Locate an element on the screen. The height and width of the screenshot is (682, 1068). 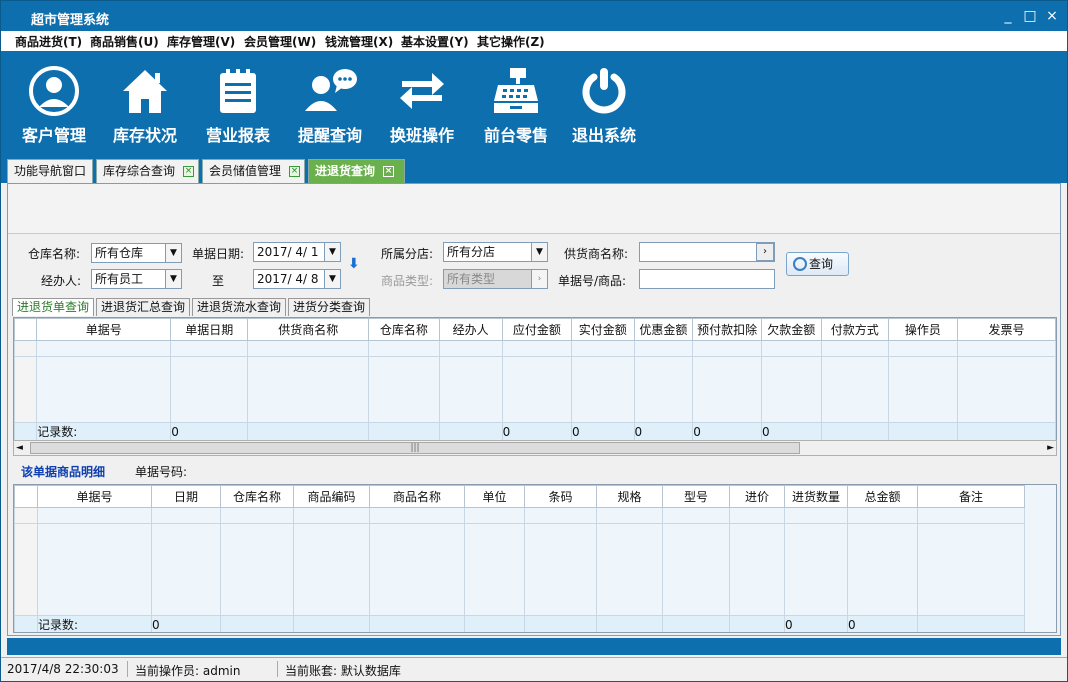
maximize-button: □ is located at coordinates (1030, 16).